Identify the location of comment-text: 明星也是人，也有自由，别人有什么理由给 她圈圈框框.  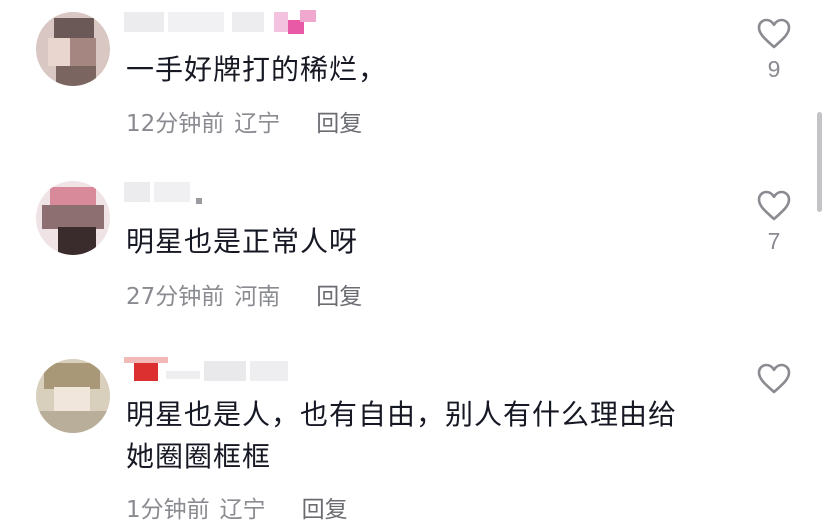
(401, 436).